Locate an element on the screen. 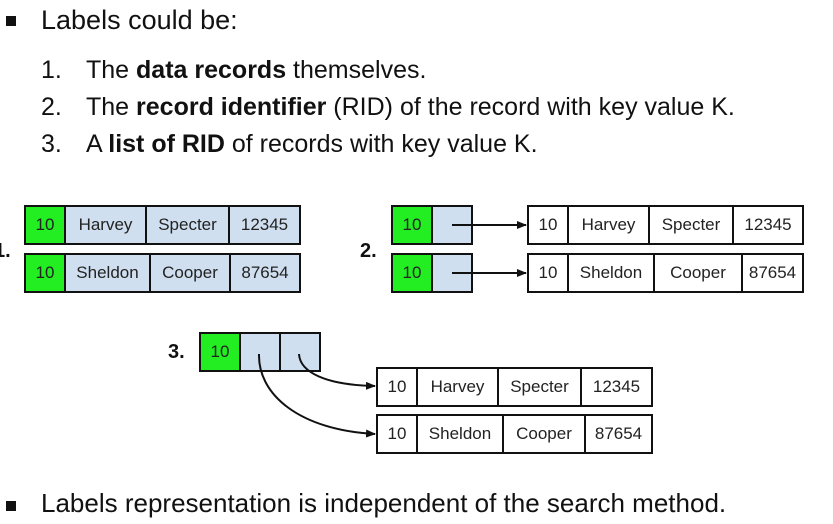 This screenshot has width=833, height=524. bullet-icon is located at coordinates (11, 506).